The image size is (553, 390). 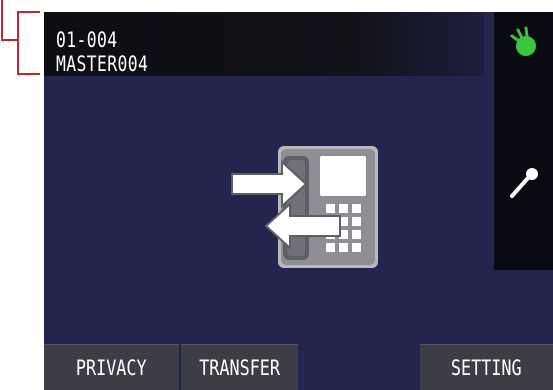 I want to click on station-header: 01-004 MASTER004, so click(x=264, y=44).